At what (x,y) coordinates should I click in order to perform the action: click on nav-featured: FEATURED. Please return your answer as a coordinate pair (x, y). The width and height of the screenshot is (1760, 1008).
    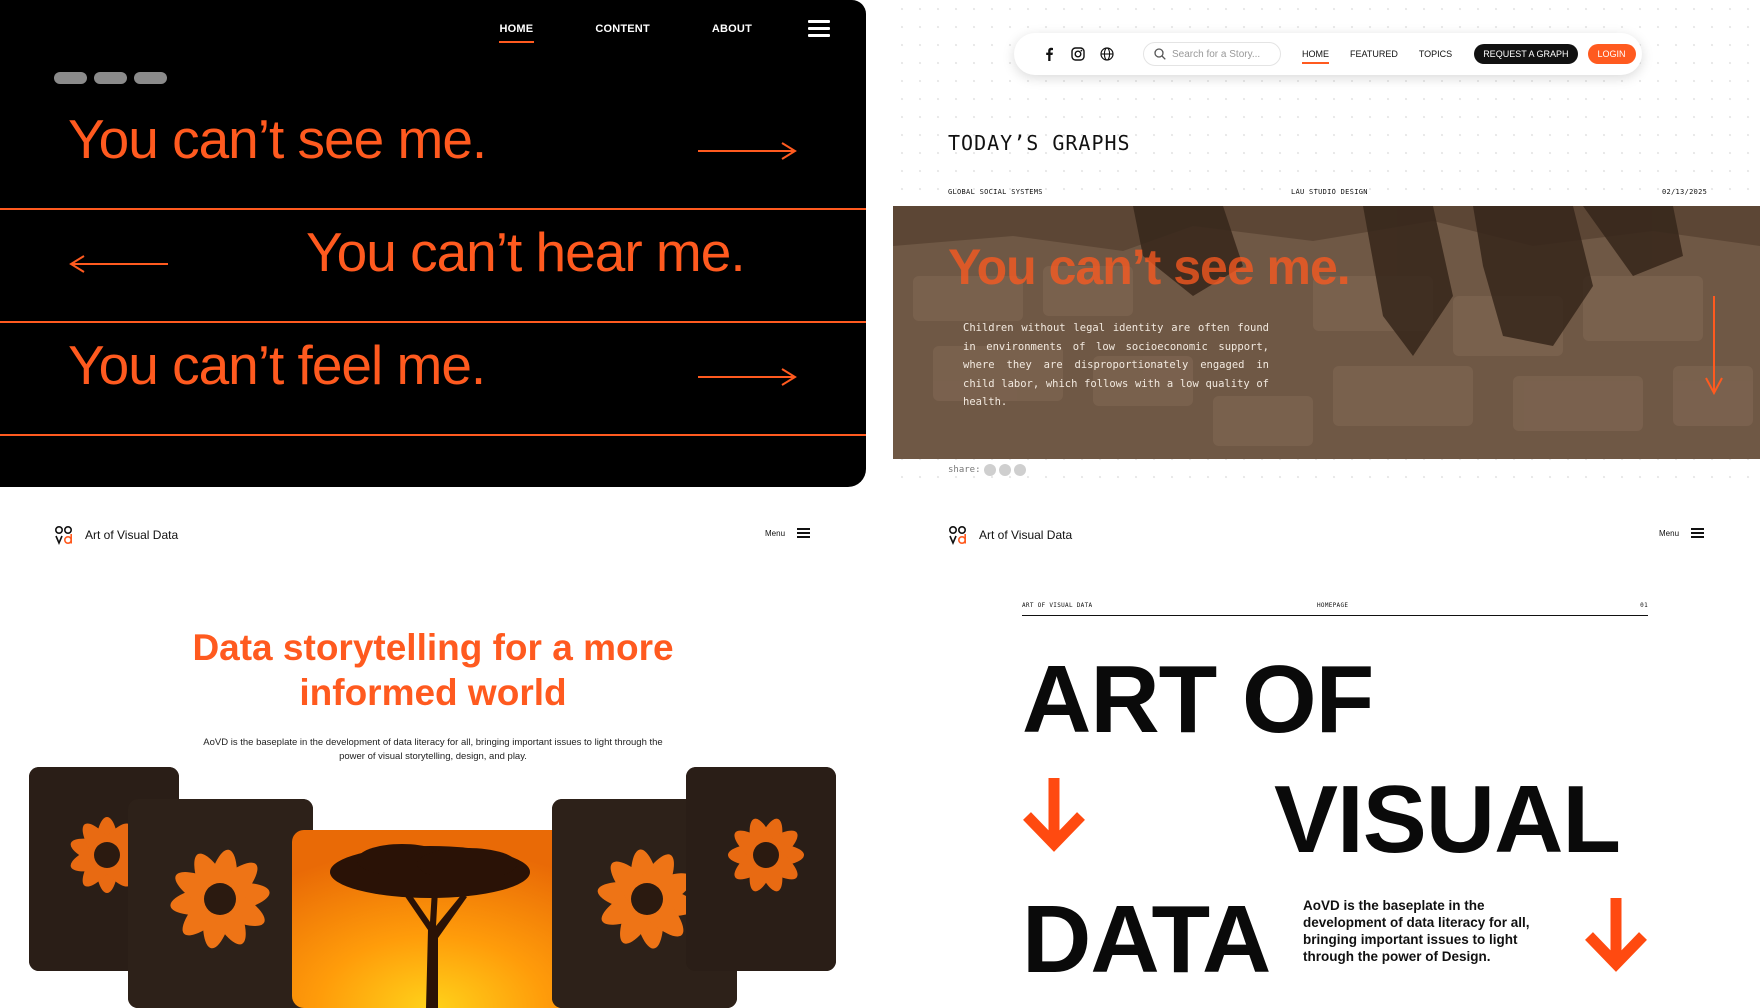
    Looking at the image, I should click on (1374, 54).